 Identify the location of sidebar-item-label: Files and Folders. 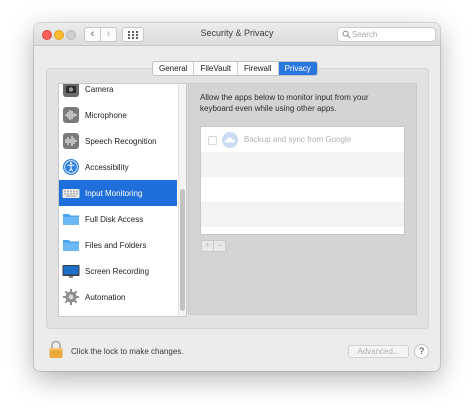
(116, 245).